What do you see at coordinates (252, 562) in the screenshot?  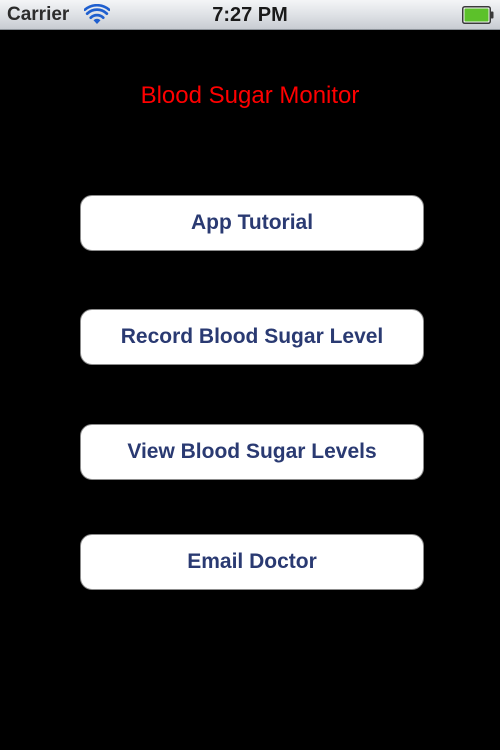 I see `email-doctor-button: Email Doctor` at bounding box center [252, 562].